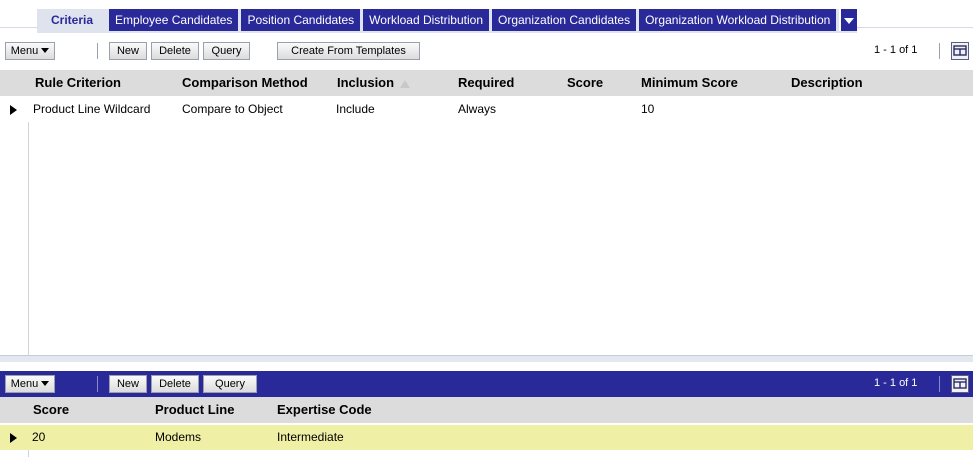  Describe the element at coordinates (366, 82) in the screenshot. I see `col-inclusion-label: Inclusion` at that location.